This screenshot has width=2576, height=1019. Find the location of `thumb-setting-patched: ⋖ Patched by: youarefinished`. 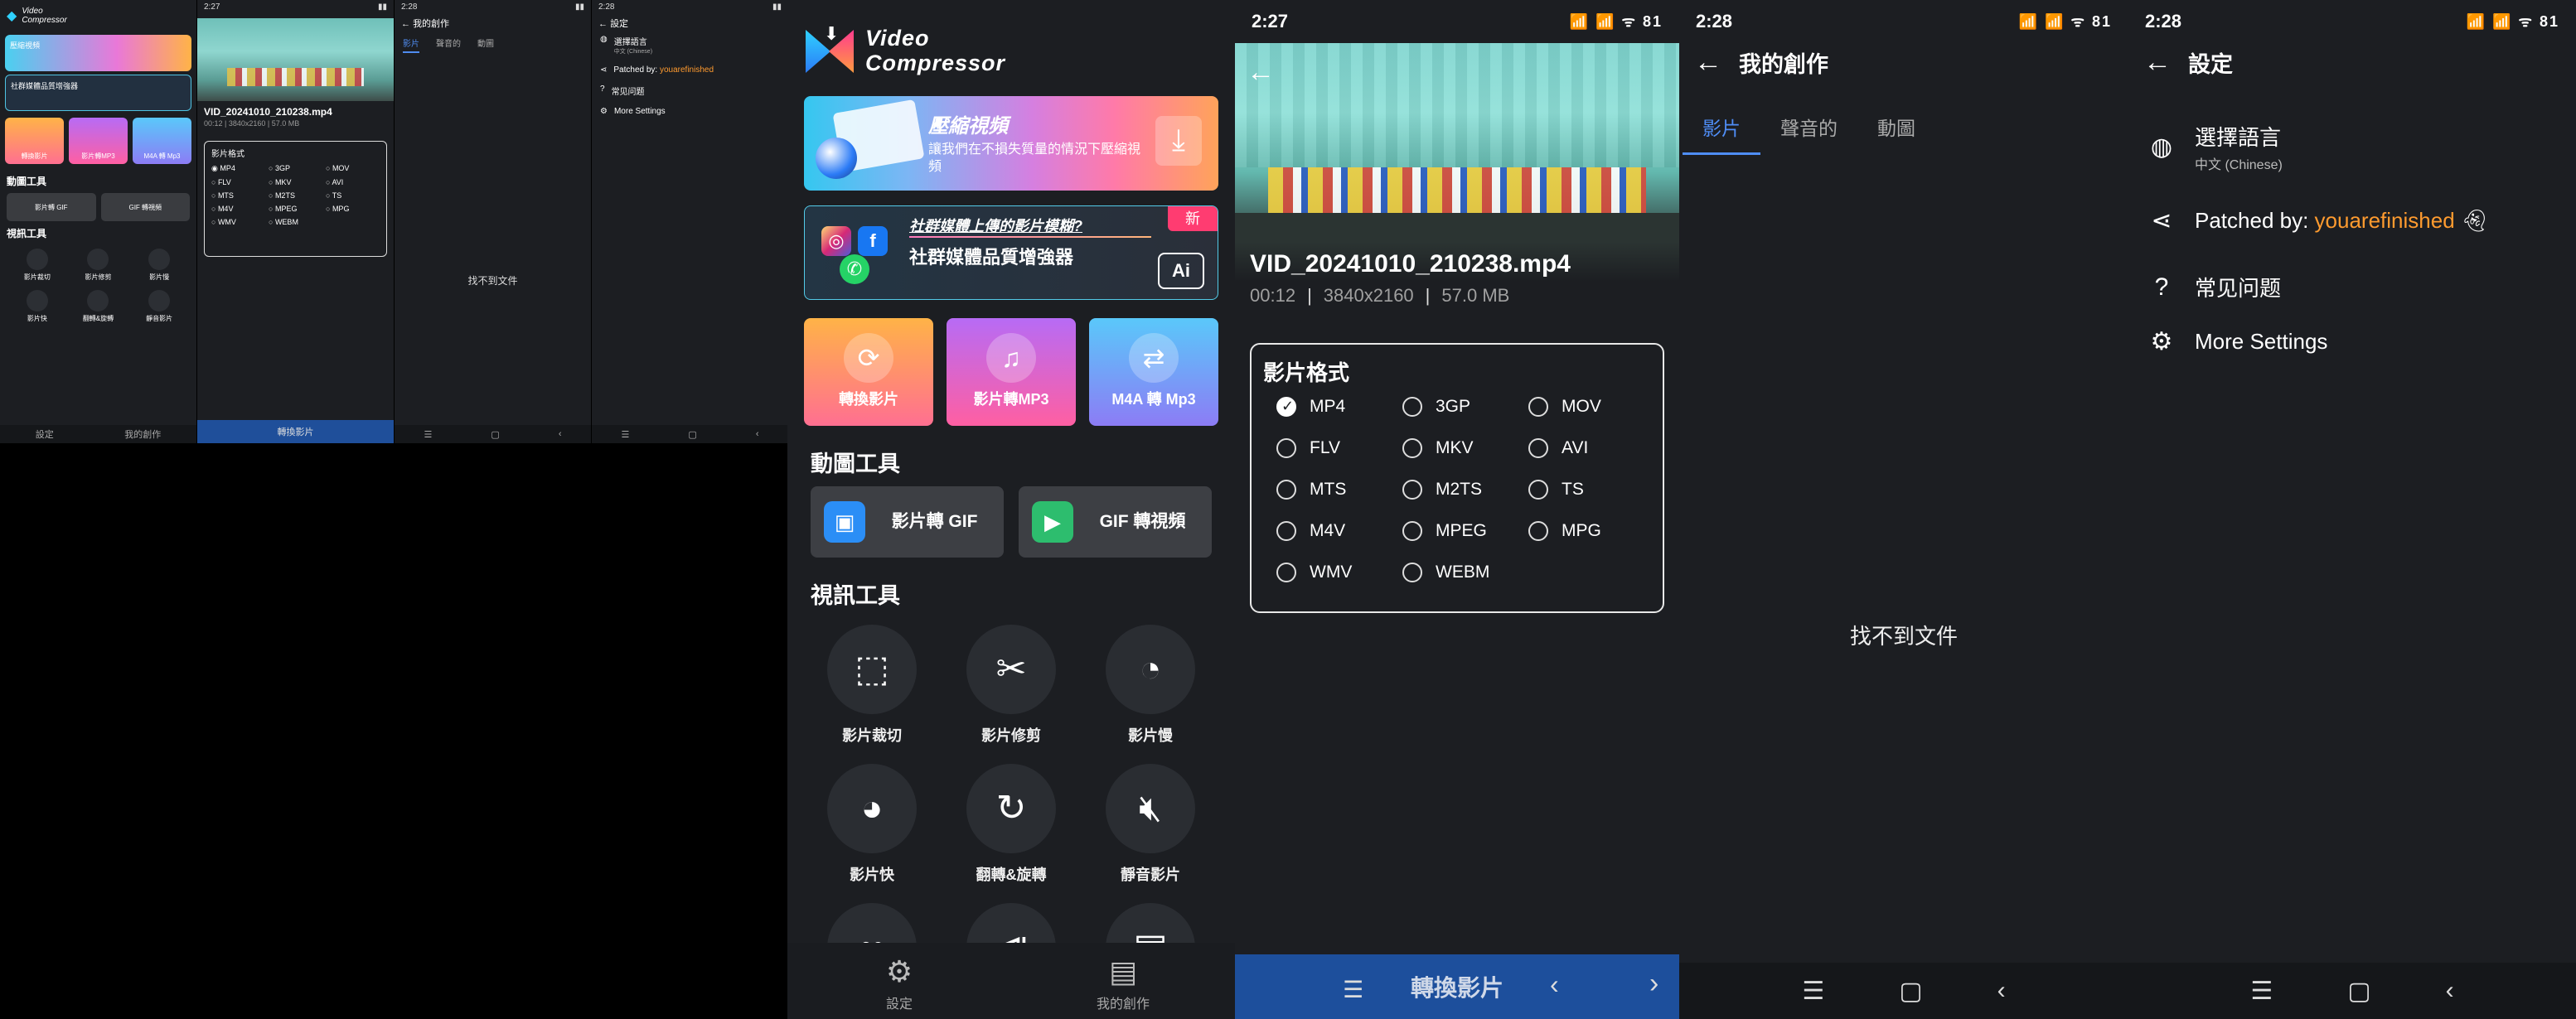

thumb-setting-patched: ⋖ Patched by: youarefinished is located at coordinates (689, 70).